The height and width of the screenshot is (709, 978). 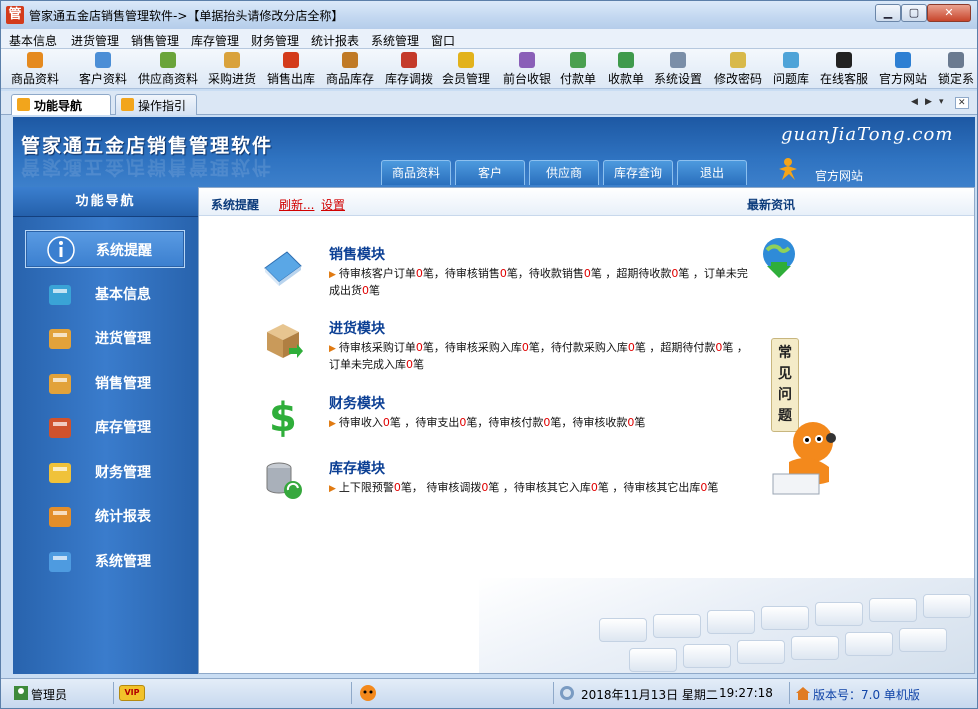 I want to click on purchase-icon, so click(x=232, y=60).